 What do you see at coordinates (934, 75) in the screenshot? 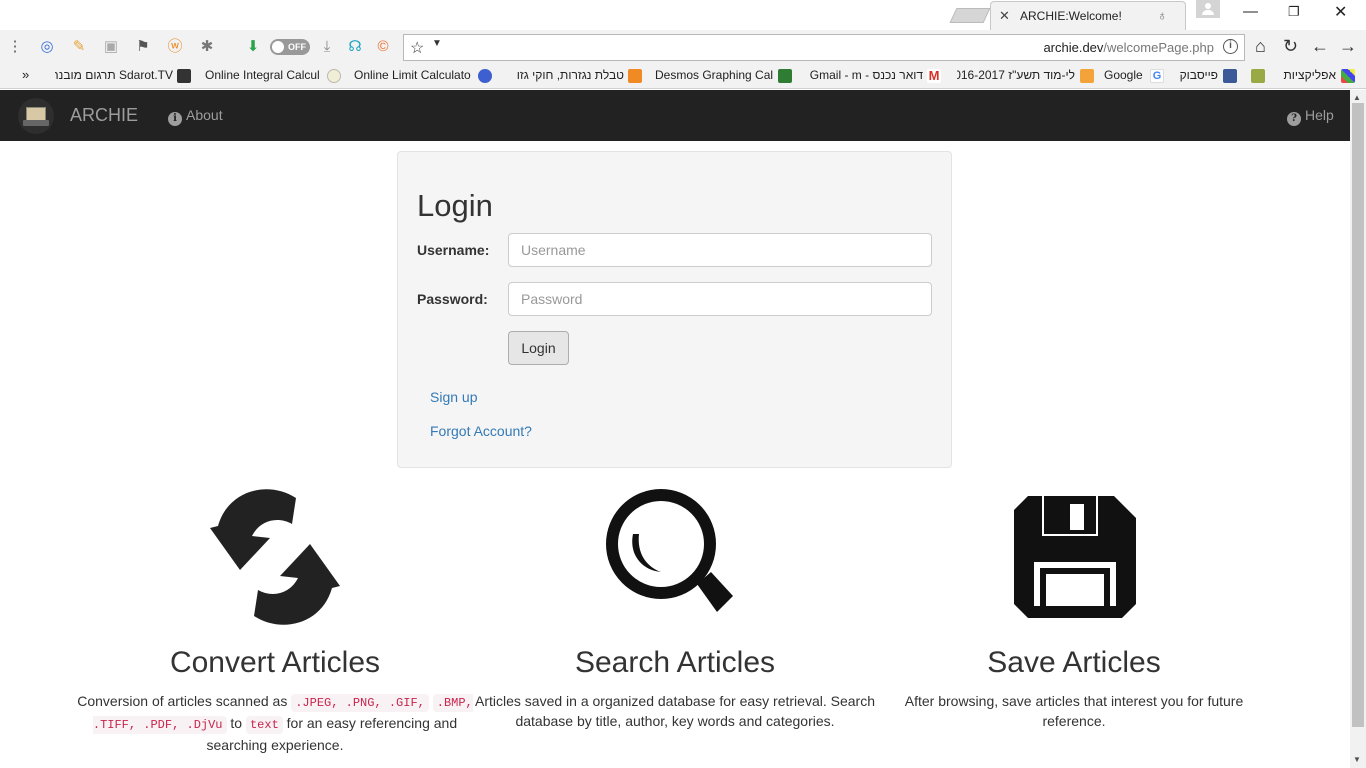
I see `gmail-icon: M` at bounding box center [934, 75].